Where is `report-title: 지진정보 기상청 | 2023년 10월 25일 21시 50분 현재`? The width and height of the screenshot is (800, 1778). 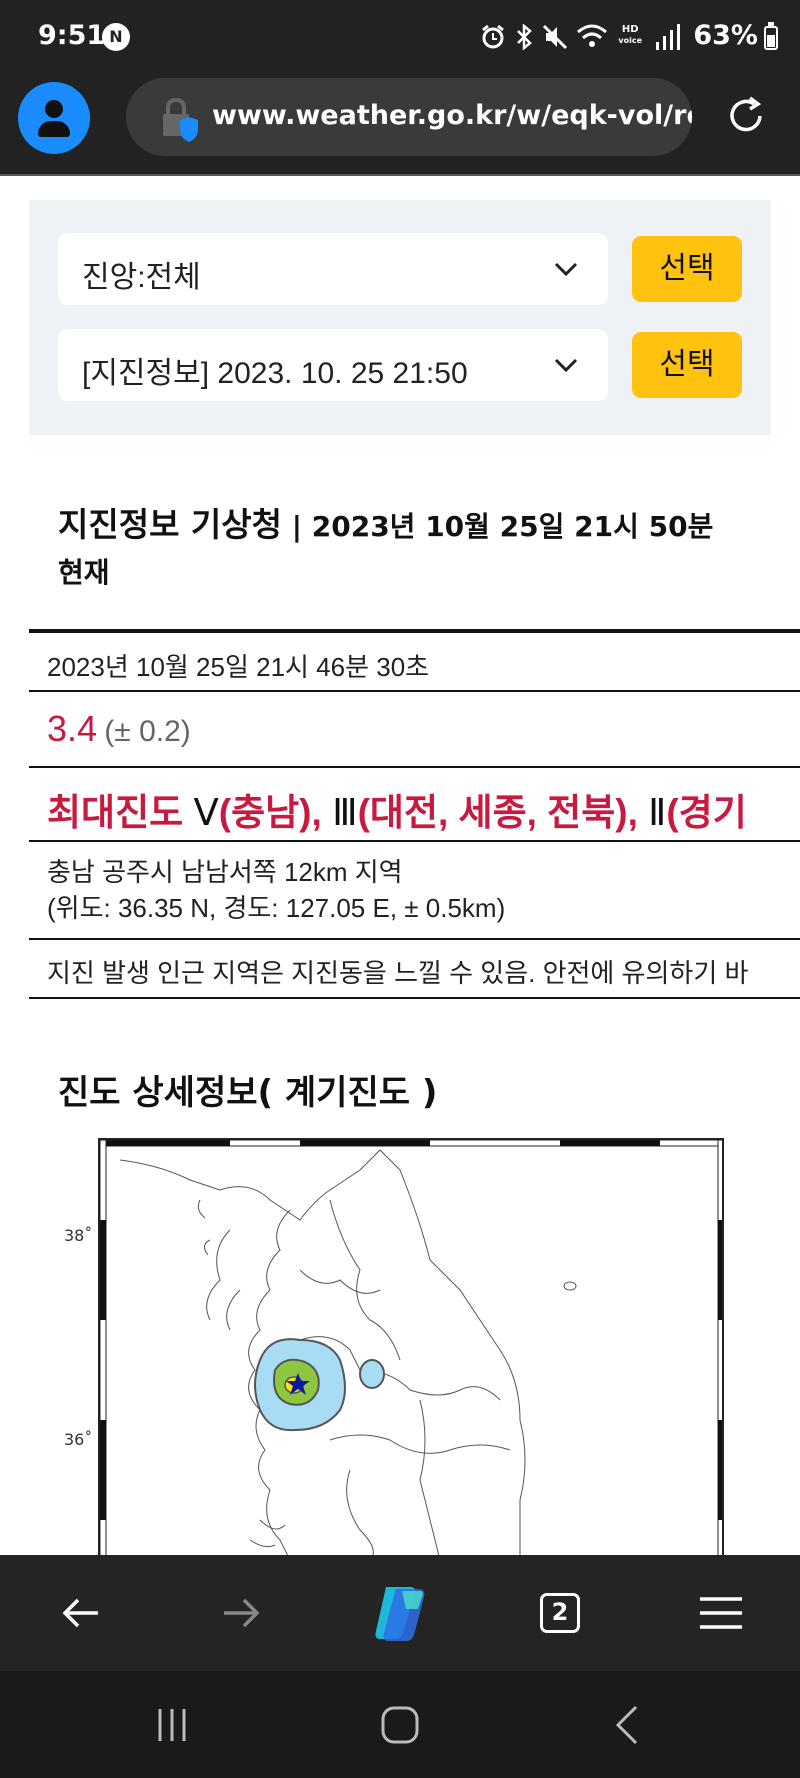
report-title: 지진정보 기상청 | 2023년 10월 25일 21시 50분 현재 is located at coordinates (408, 549).